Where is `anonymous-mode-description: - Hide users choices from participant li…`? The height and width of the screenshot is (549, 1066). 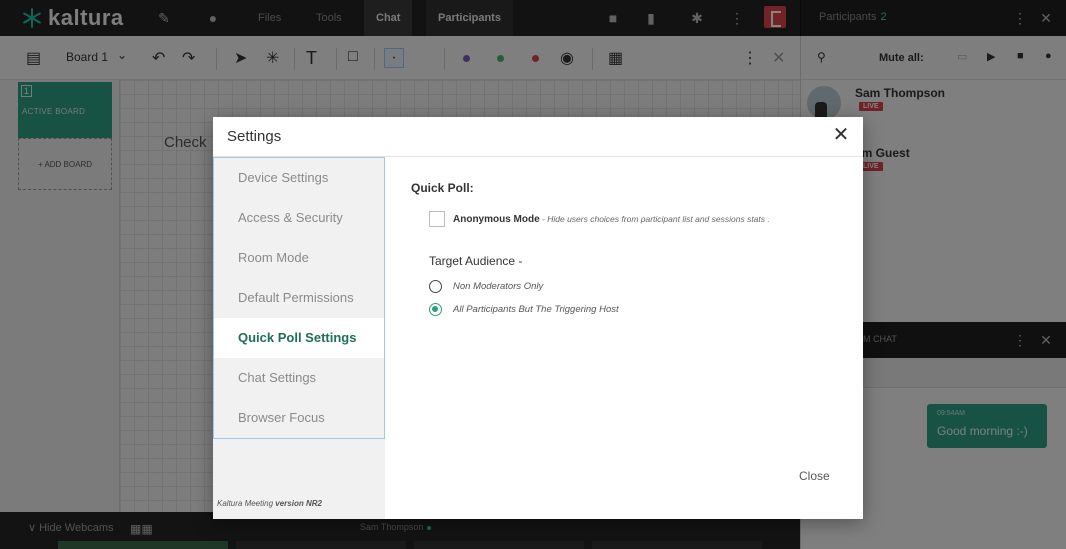
anonymous-mode-description: - Hide users choices from participant li… is located at coordinates (654, 219).